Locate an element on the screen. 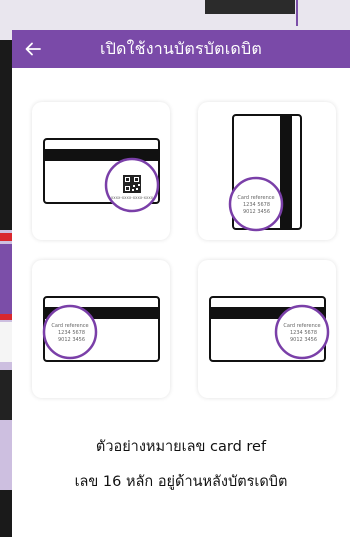 The width and height of the screenshot is (350, 537). header-bar: เปิดใช้งานบัตรบัตเดบิต is located at coordinates (181, 49).